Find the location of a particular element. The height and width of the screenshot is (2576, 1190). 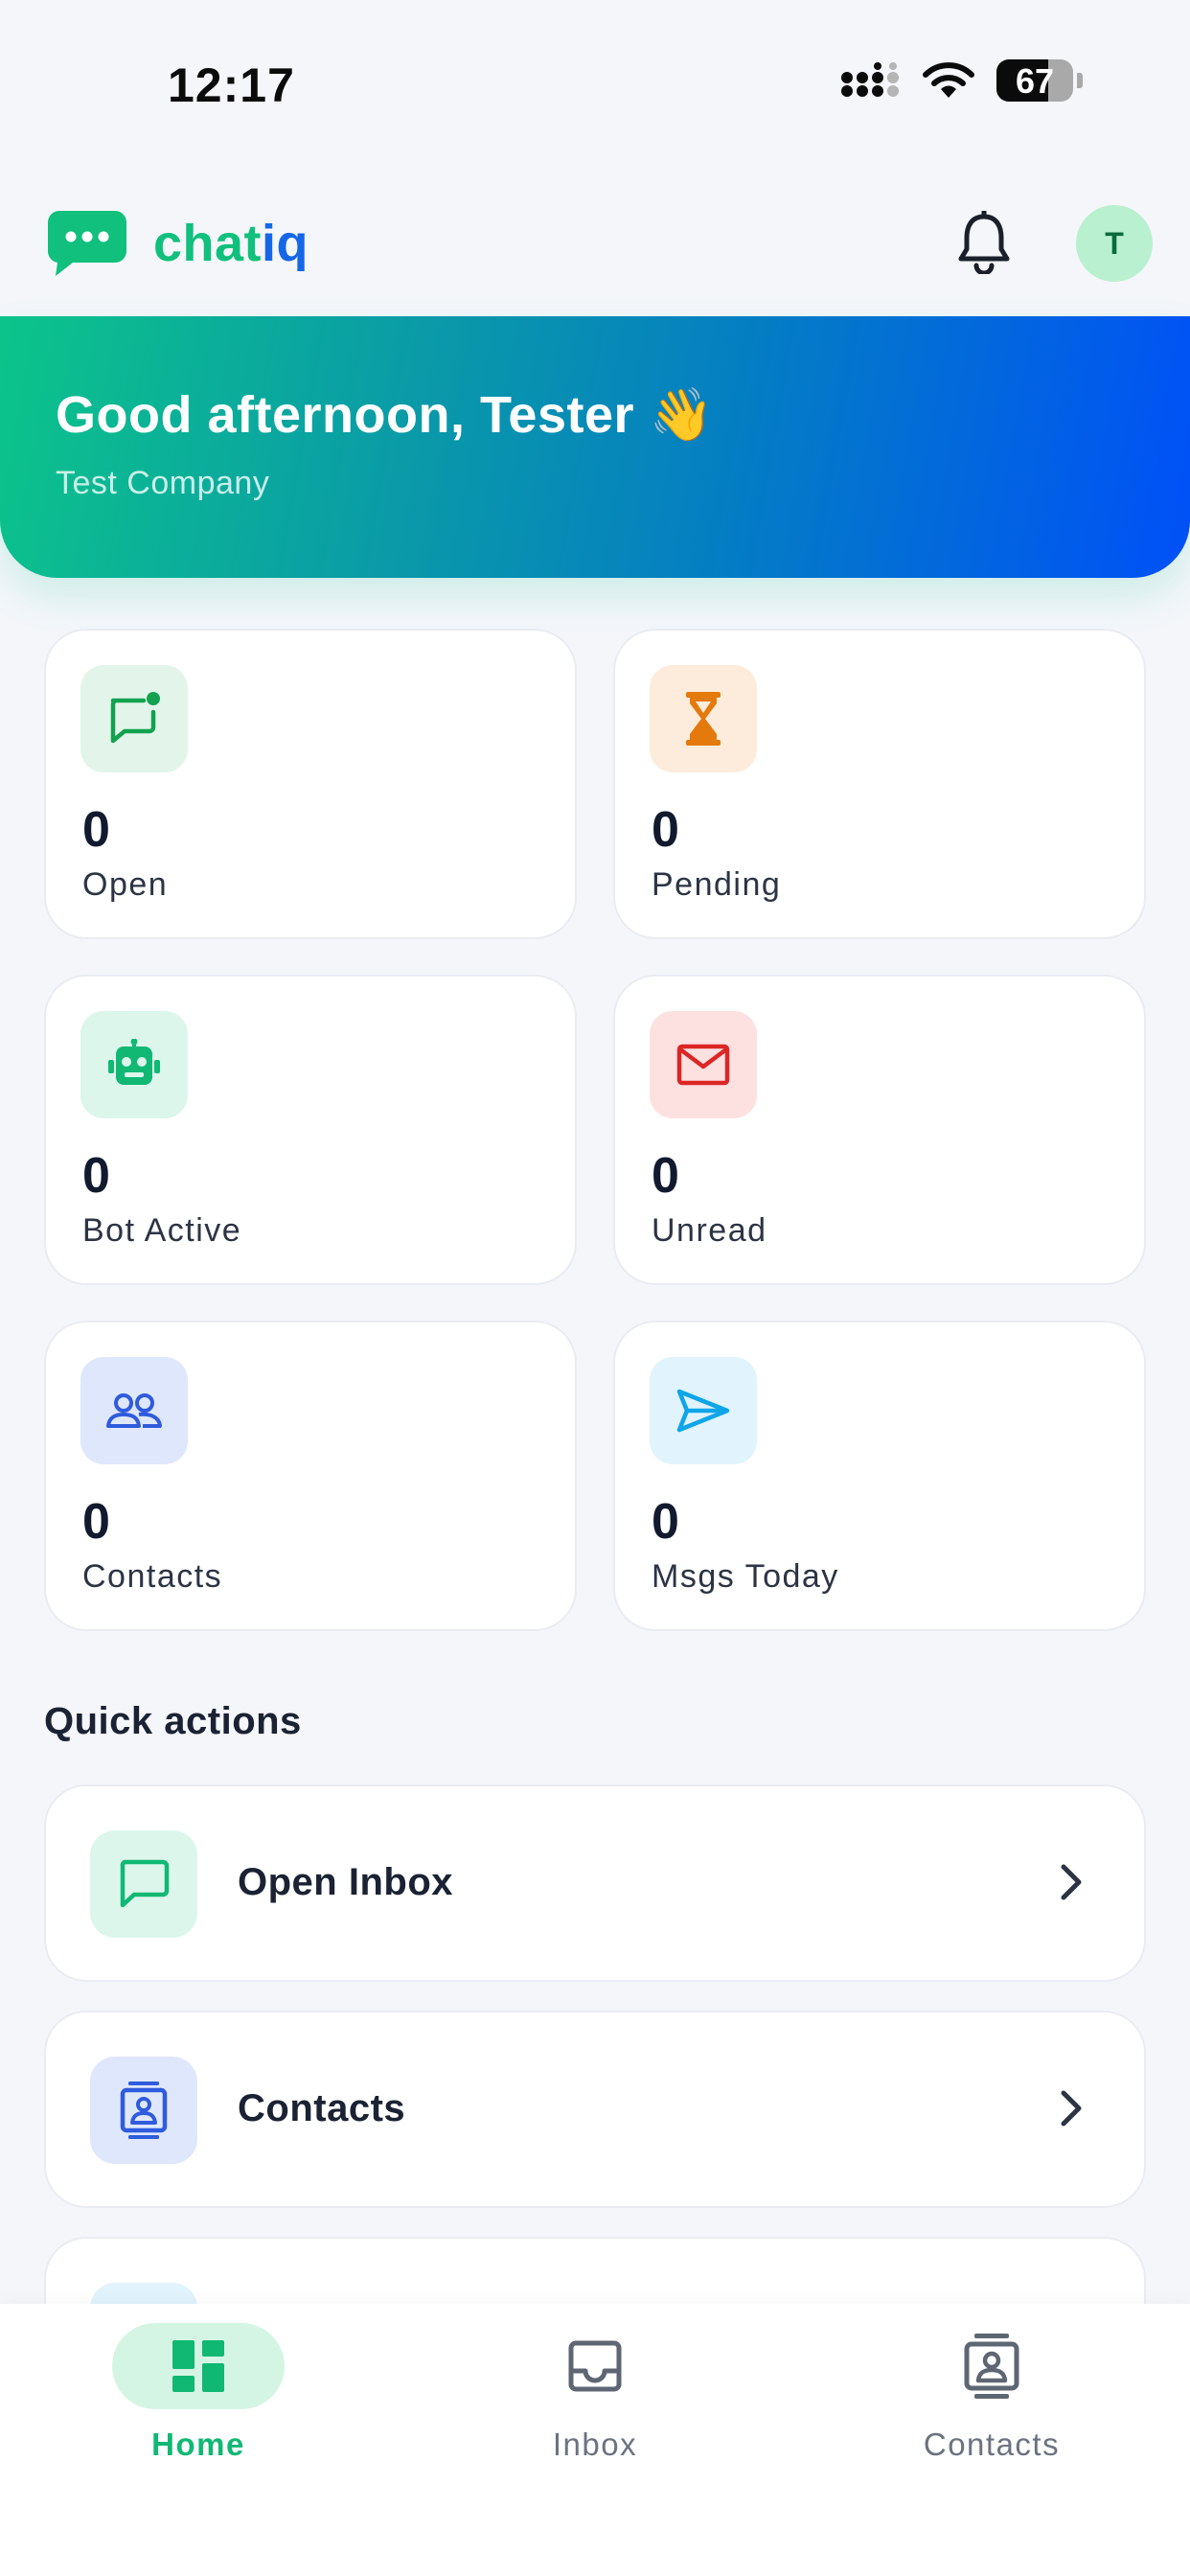

stat-card-pending: 0 Pending is located at coordinates (880, 784).